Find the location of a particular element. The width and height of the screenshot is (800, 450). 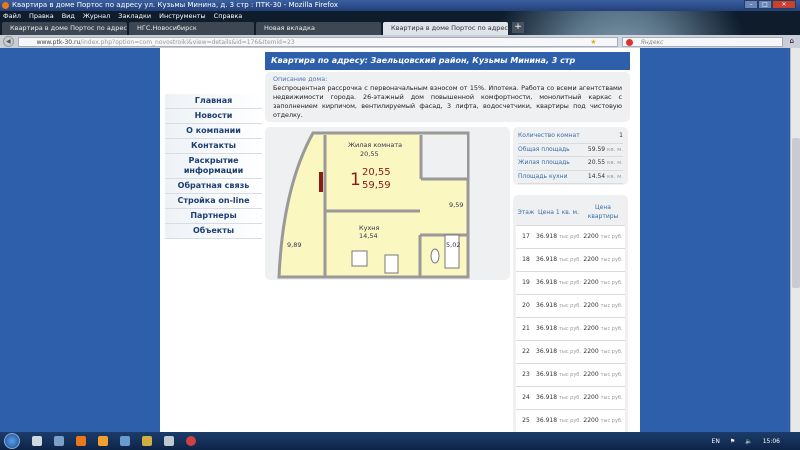

header-floor: Этаж is located at coordinates (526, 212).